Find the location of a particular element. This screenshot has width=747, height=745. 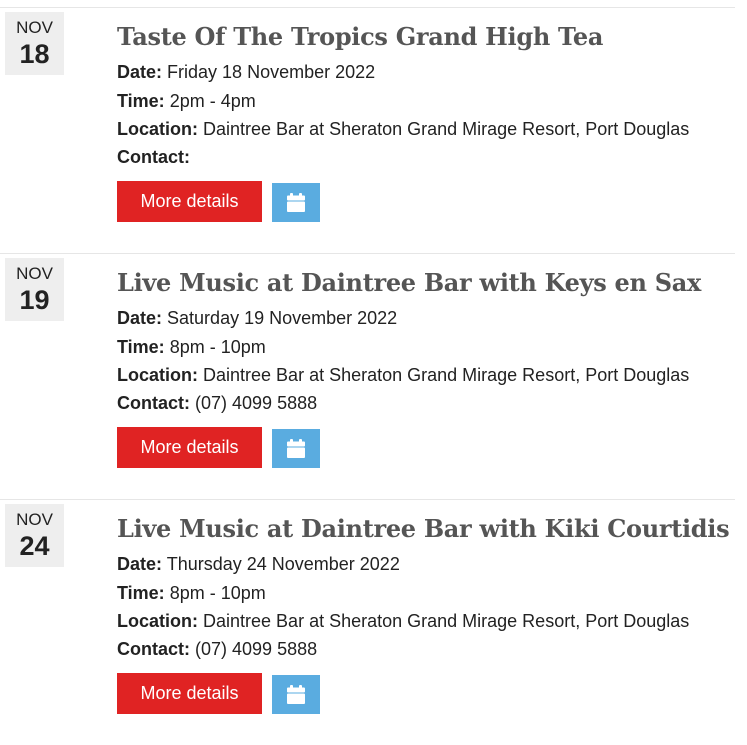

event-day: 18 is located at coordinates (34, 54).